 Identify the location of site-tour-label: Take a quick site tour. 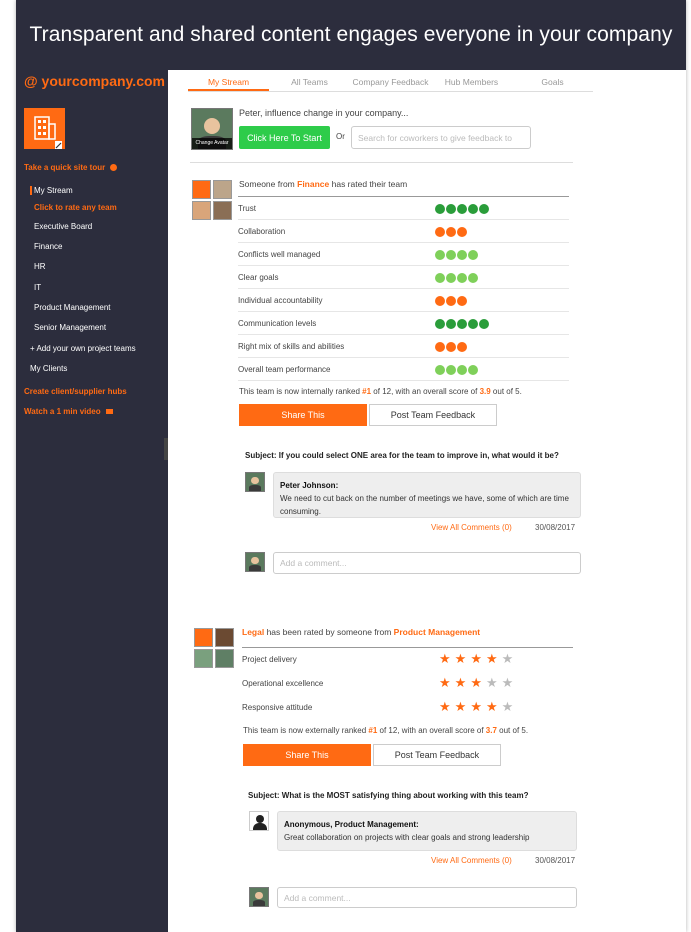
(65, 167).